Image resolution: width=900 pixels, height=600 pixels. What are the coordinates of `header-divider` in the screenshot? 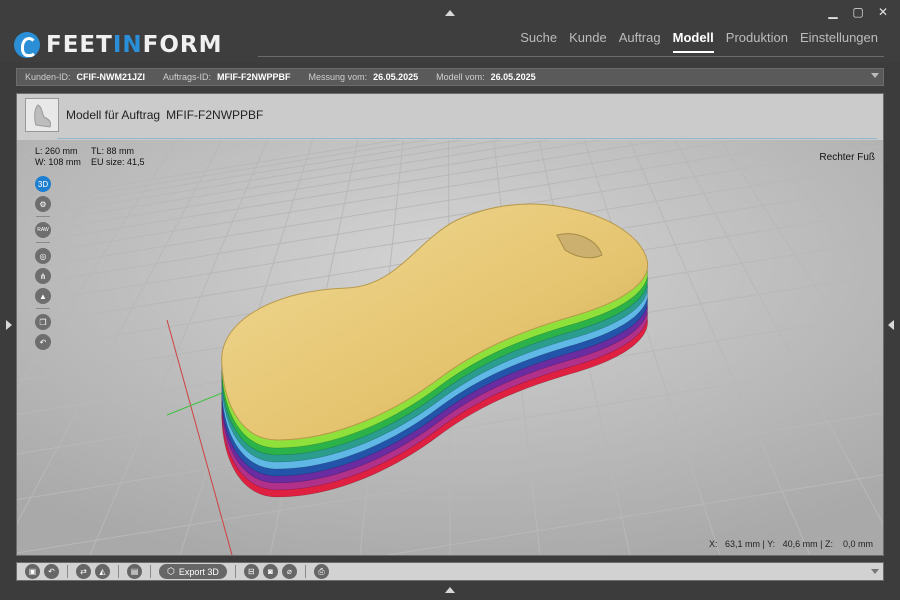 It's located at (467, 138).